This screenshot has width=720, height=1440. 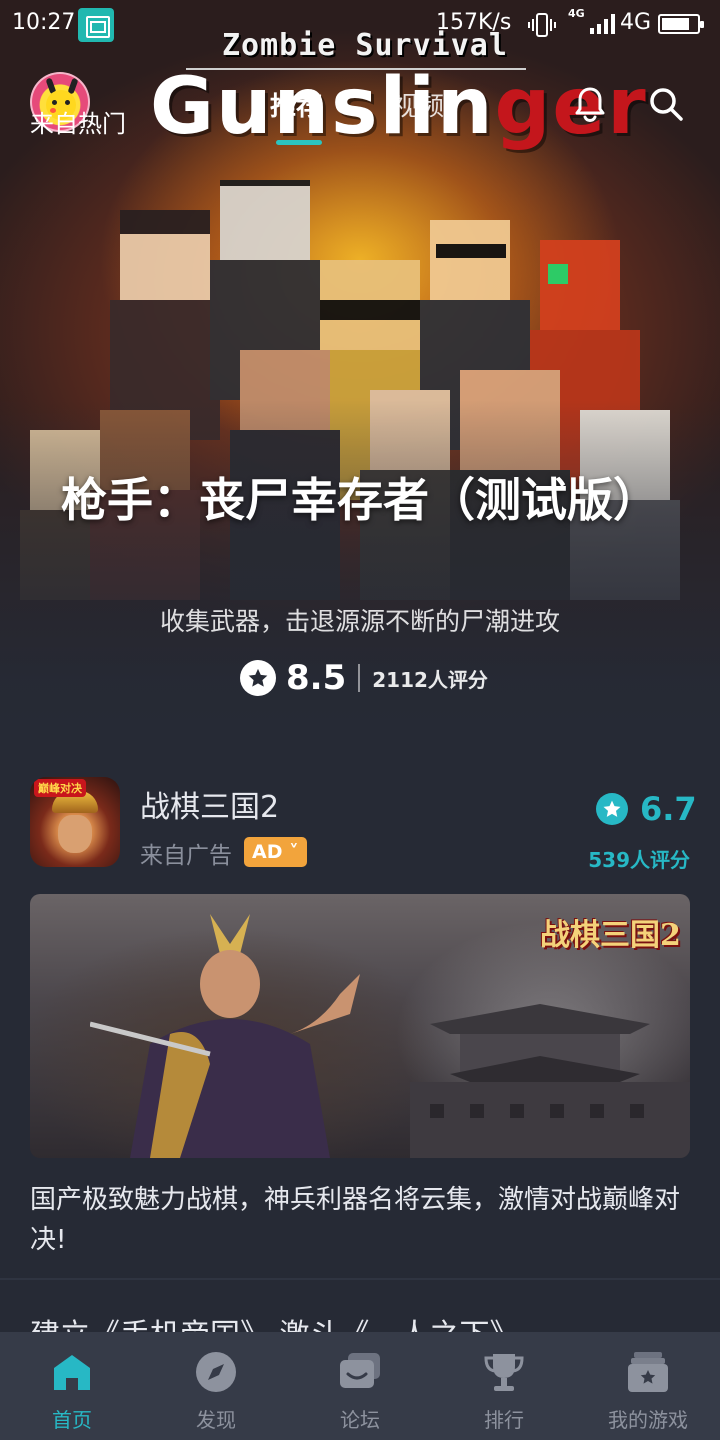 What do you see at coordinates (360, 25) in the screenshot?
I see `status-bar: 10:27 157K/s 4G 4G` at bounding box center [360, 25].